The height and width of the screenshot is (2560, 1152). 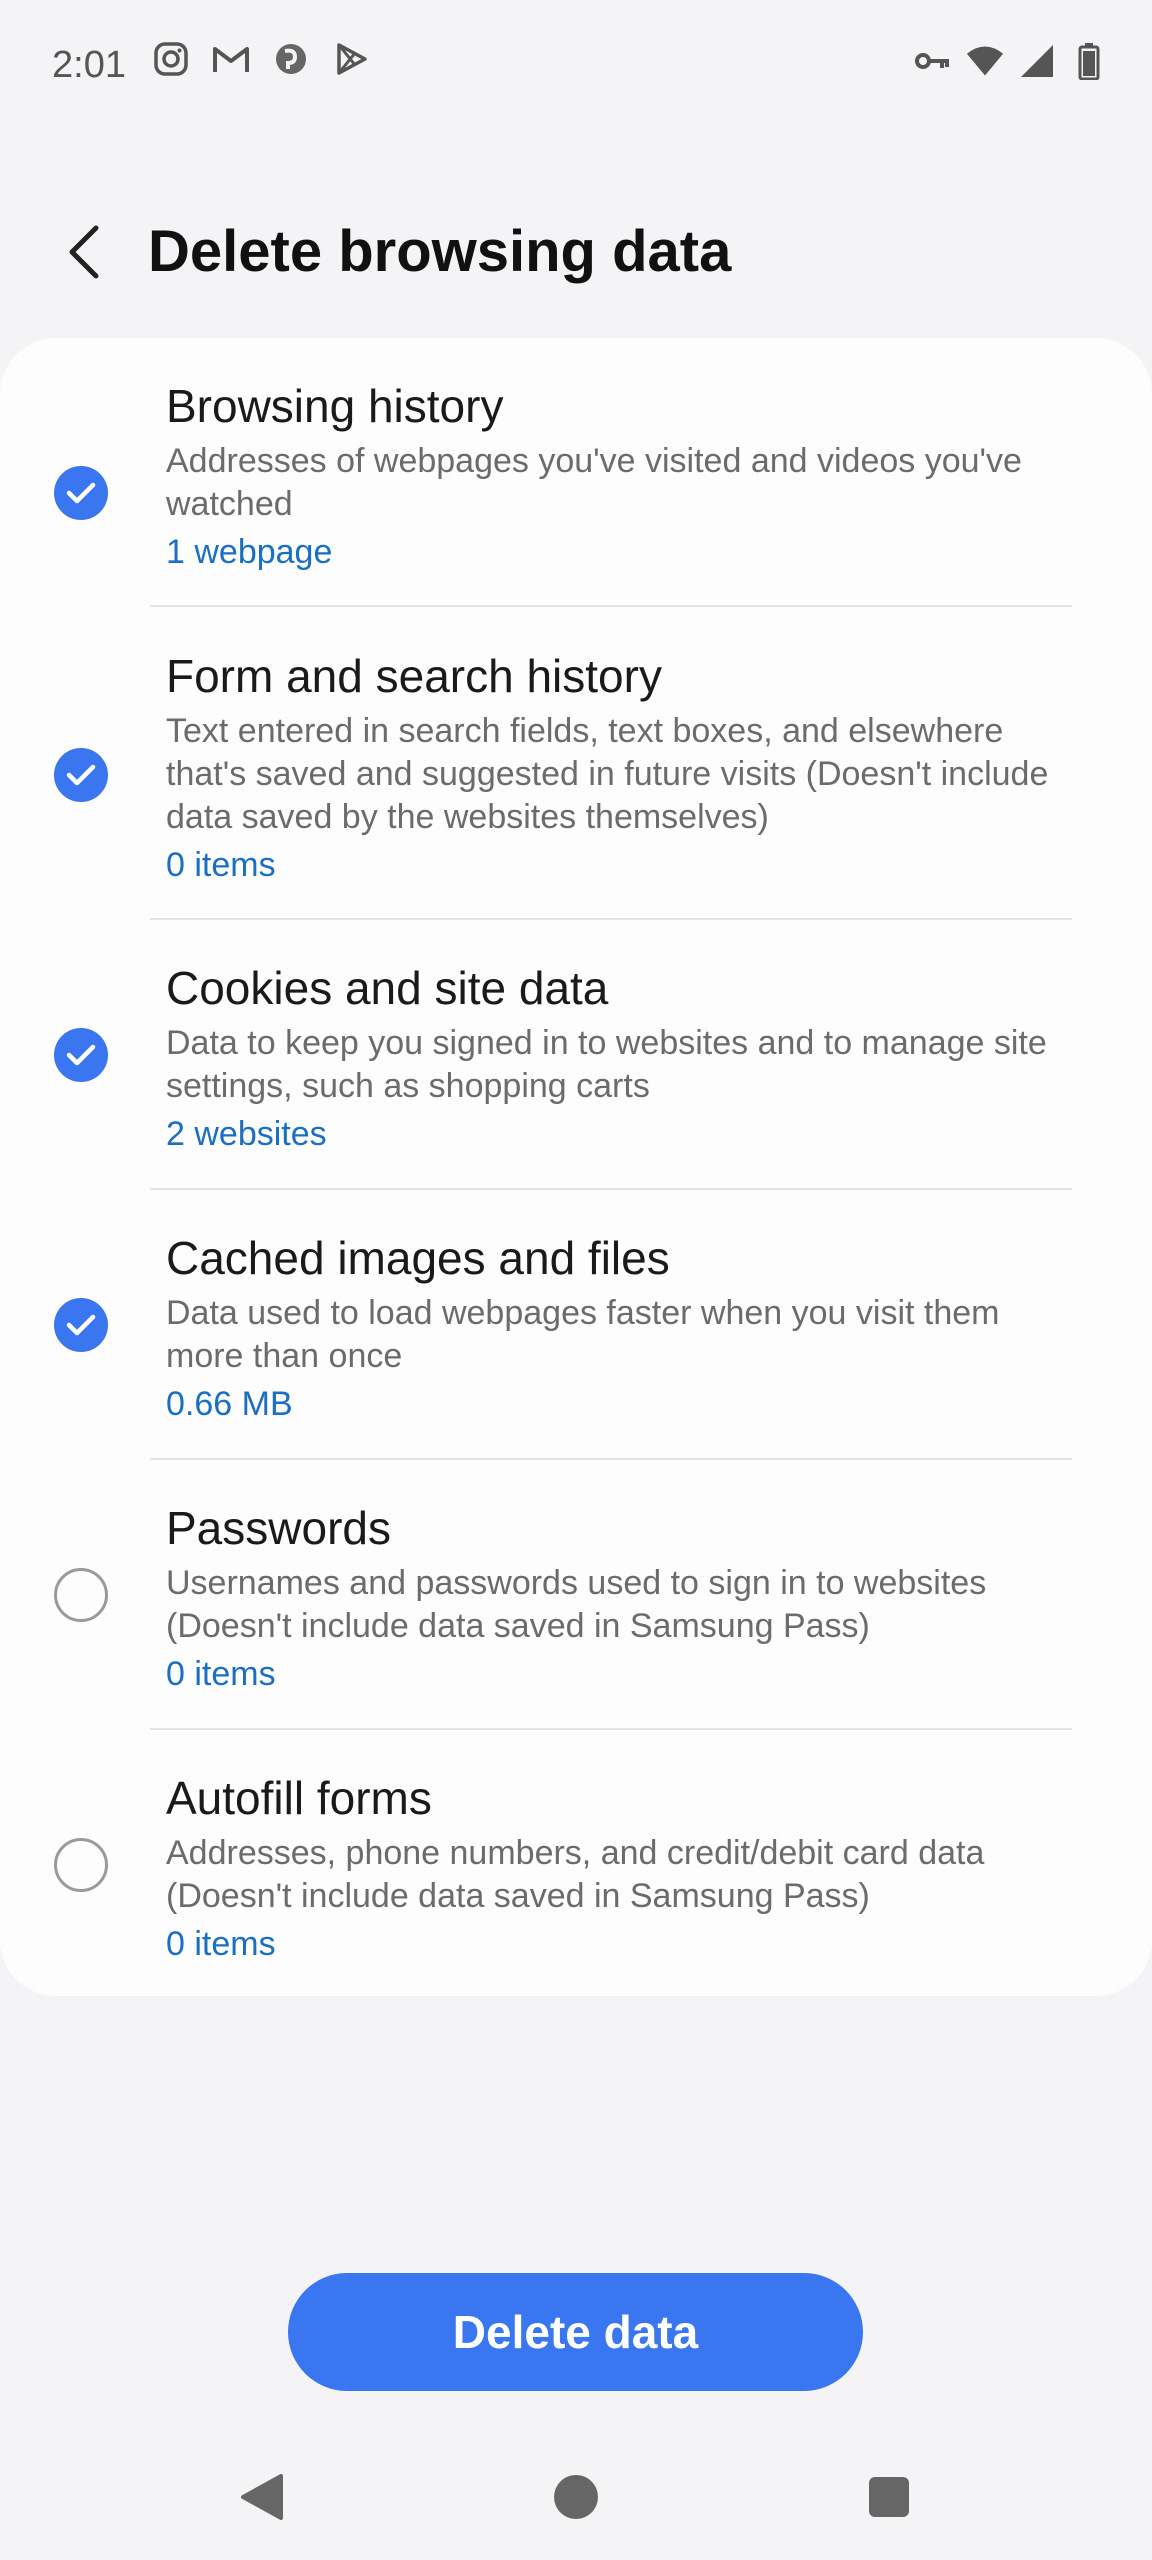 I want to click on play-store-icon, so click(x=351, y=59).